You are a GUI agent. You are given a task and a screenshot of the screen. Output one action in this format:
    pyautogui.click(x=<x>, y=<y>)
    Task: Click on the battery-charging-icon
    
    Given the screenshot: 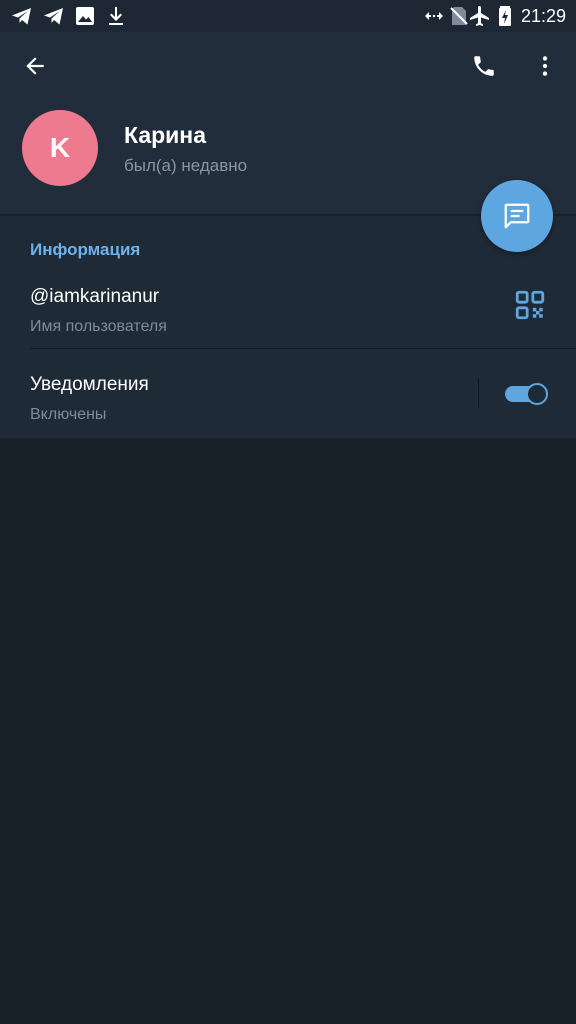 What is the action you would take?
    pyautogui.click(x=505, y=16)
    